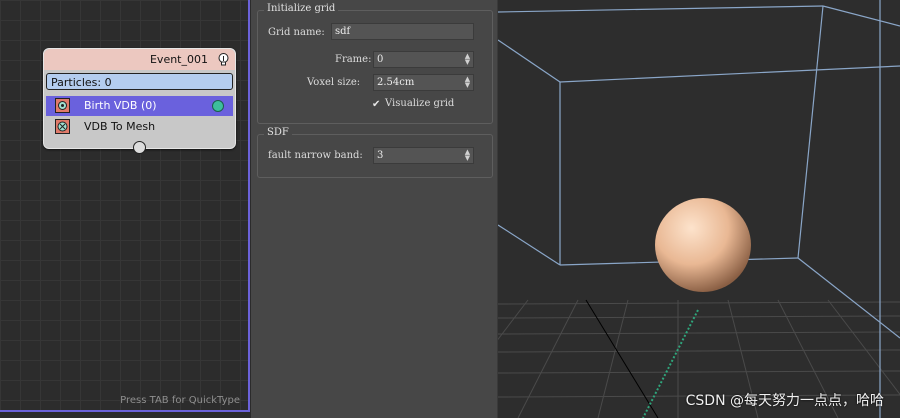  I want to click on grid-name-label: Grid name:, so click(296, 32).